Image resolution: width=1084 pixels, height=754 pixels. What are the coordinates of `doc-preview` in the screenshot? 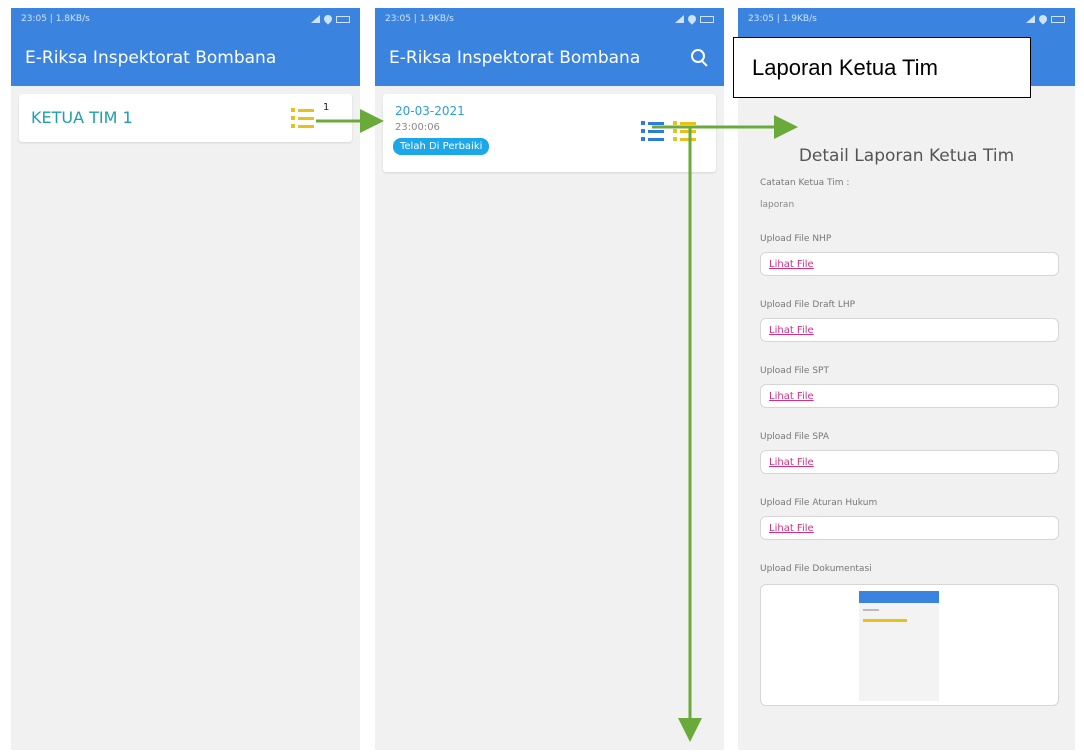 It's located at (909, 645).